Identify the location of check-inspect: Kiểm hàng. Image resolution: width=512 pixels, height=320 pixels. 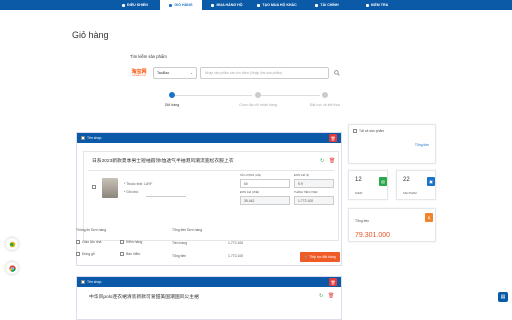
(131, 242).